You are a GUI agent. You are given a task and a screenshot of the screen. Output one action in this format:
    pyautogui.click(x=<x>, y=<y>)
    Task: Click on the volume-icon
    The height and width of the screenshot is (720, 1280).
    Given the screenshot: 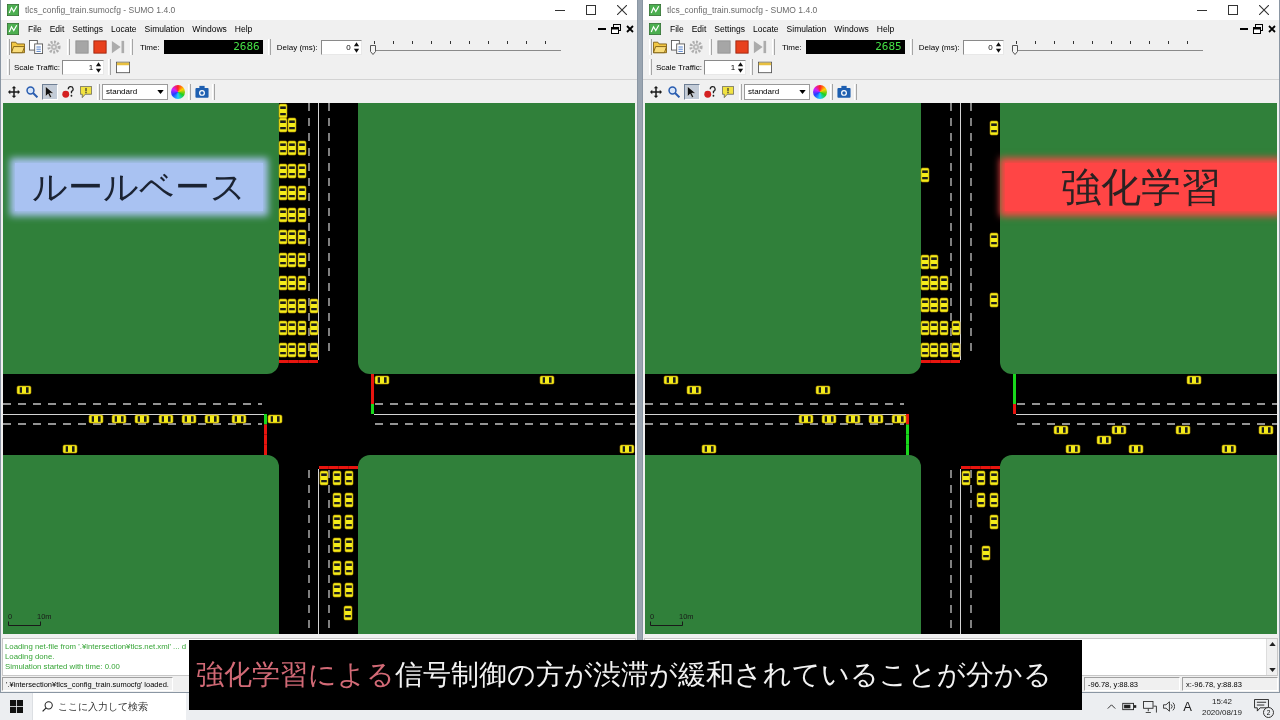 What is the action you would take?
    pyautogui.click(x=1169, y=706)
    